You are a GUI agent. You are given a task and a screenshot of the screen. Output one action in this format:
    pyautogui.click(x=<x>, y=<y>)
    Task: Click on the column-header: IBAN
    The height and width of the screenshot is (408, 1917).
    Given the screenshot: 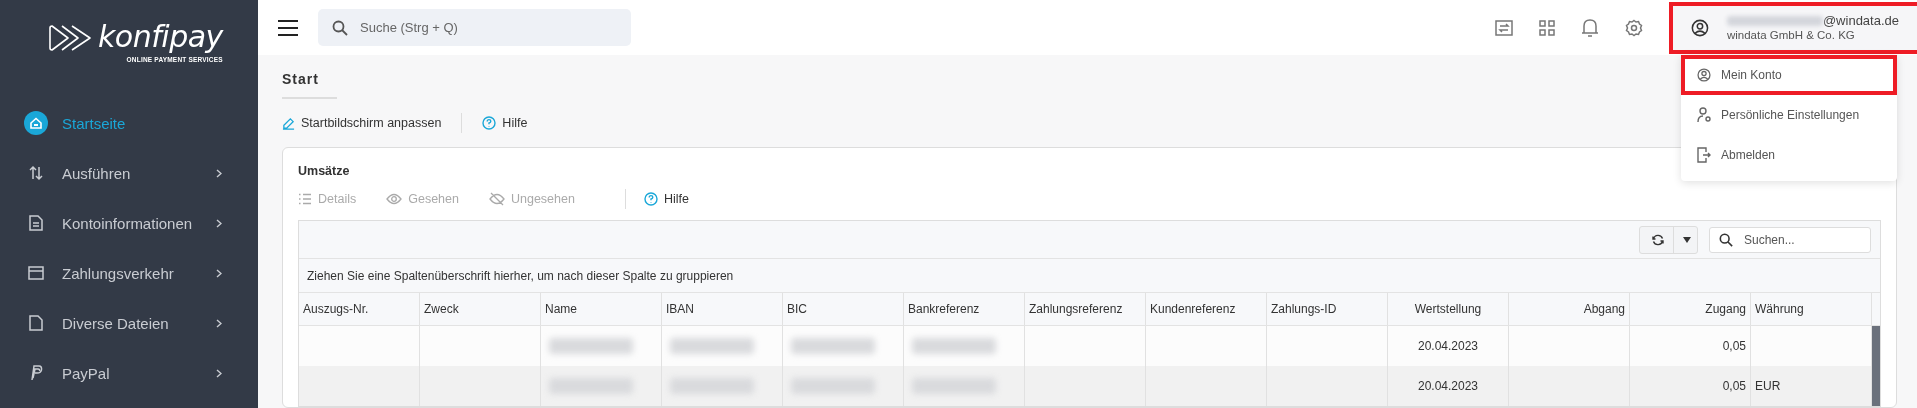 What is the action you would take?
    pyautogui.click(x=722, y=309)
    